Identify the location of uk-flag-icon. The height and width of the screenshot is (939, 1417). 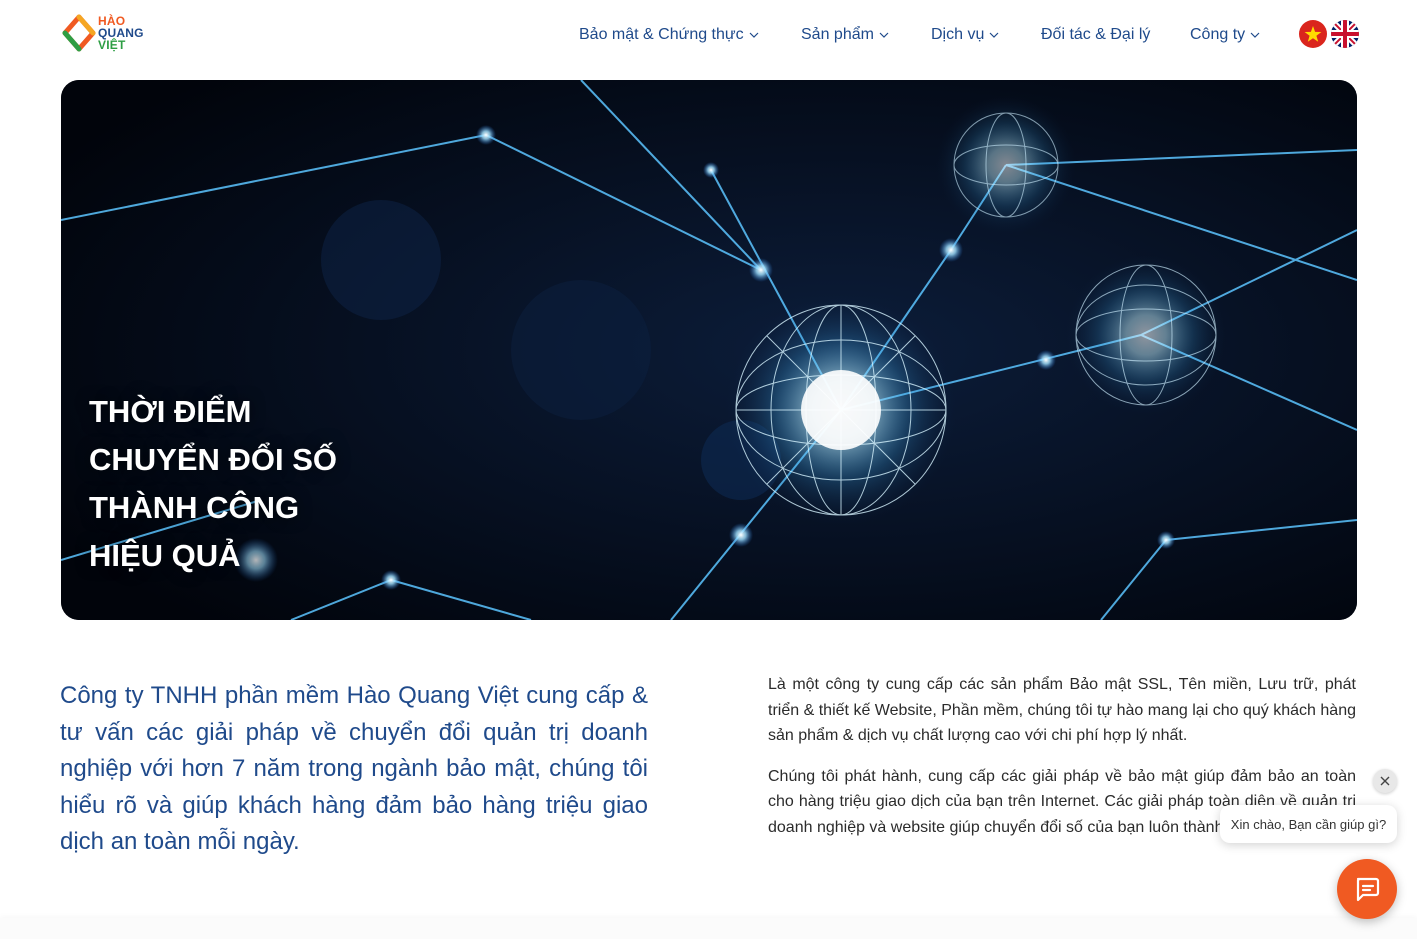
(1345, 34).